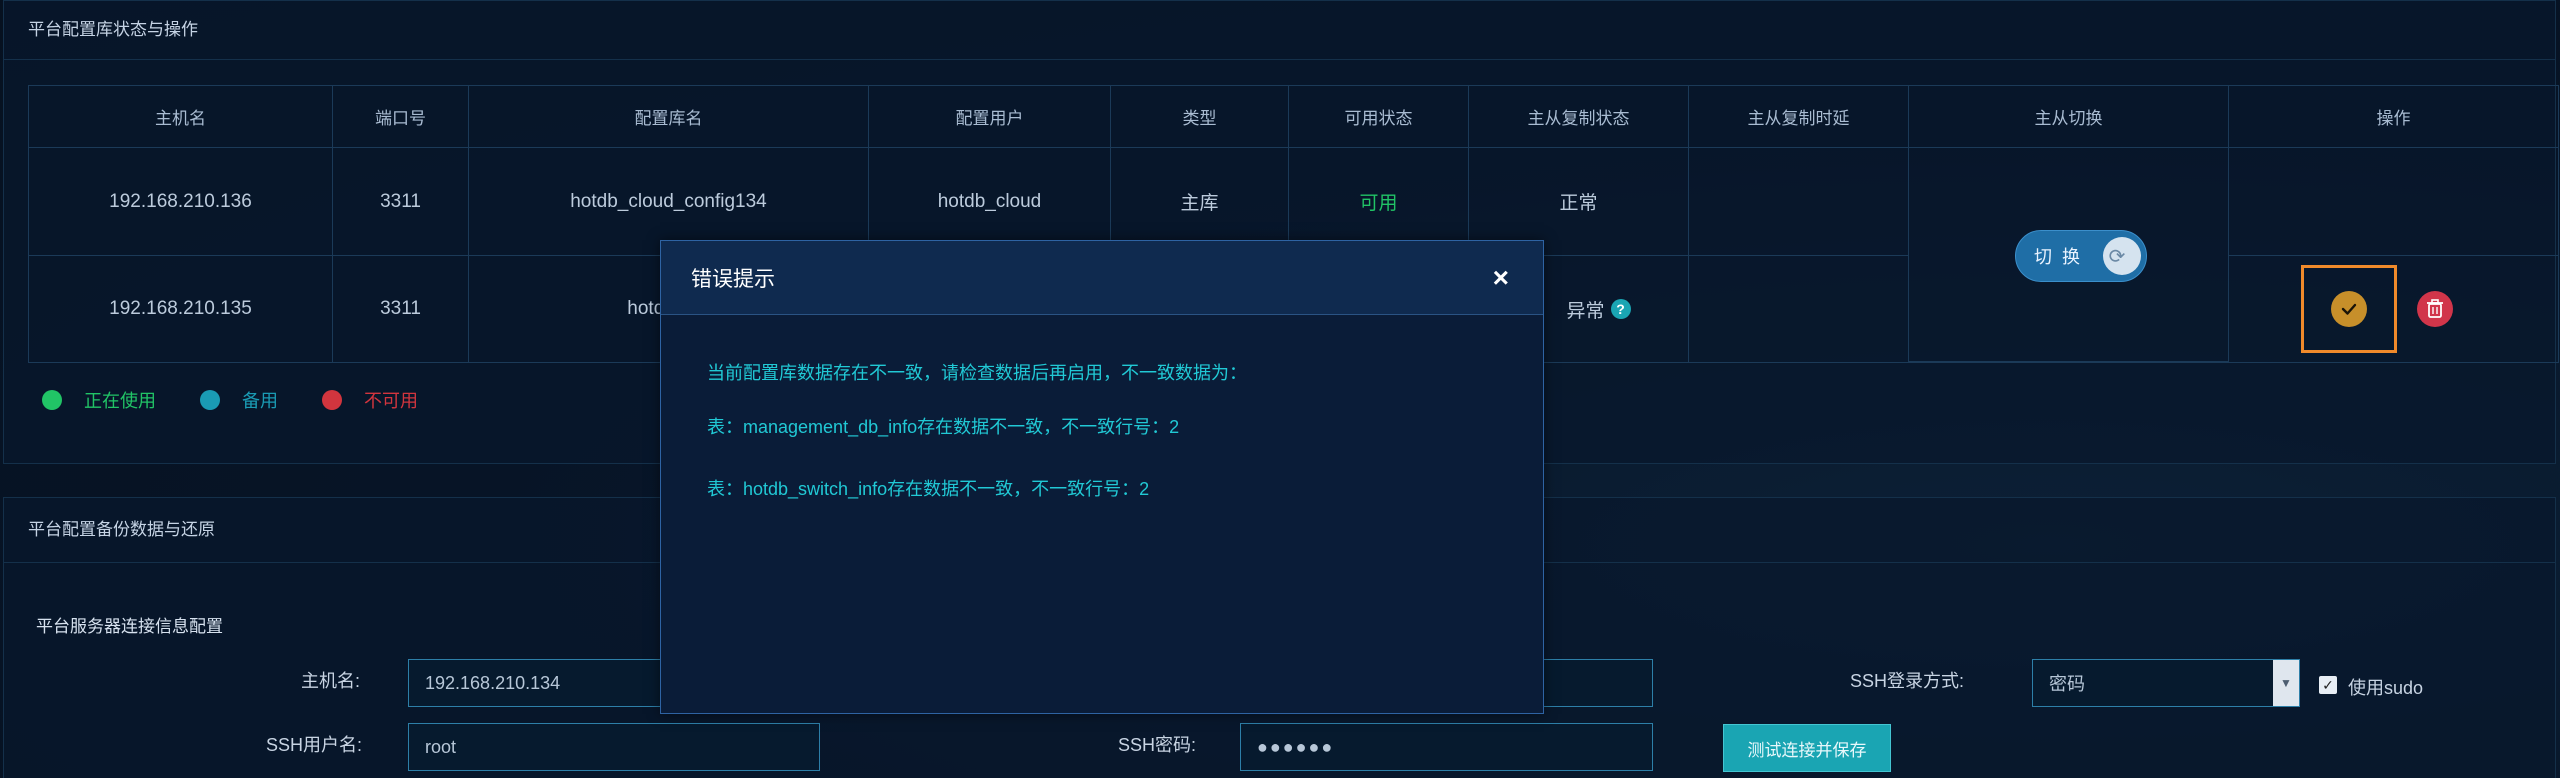 The image size is (2560, 778). I want to click on ssh-user-input: root, so click(614, 747).